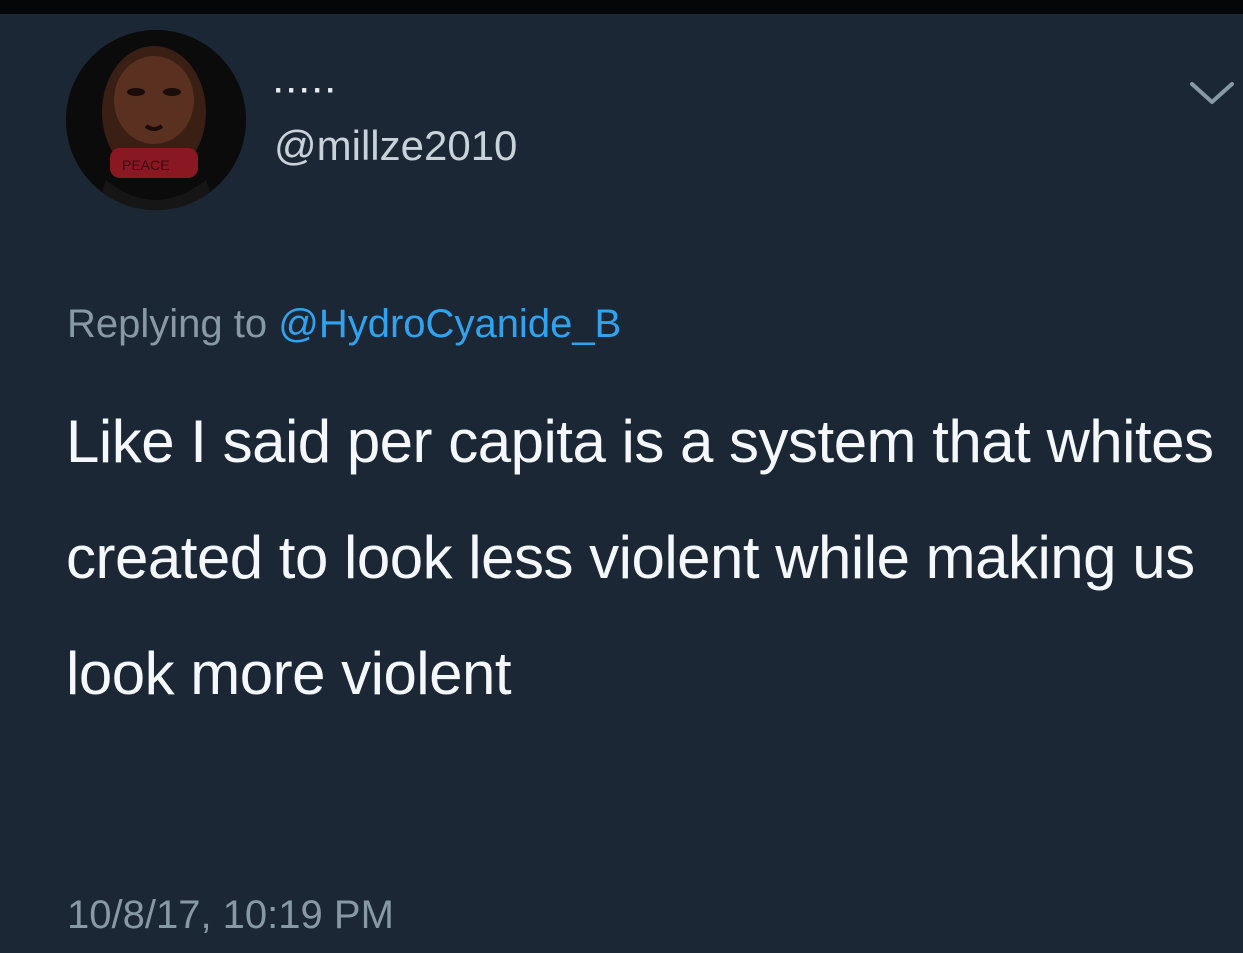  Describe the element at coordinates (306, 91) in the screenshot. I see `display-name: ·····` at that location.